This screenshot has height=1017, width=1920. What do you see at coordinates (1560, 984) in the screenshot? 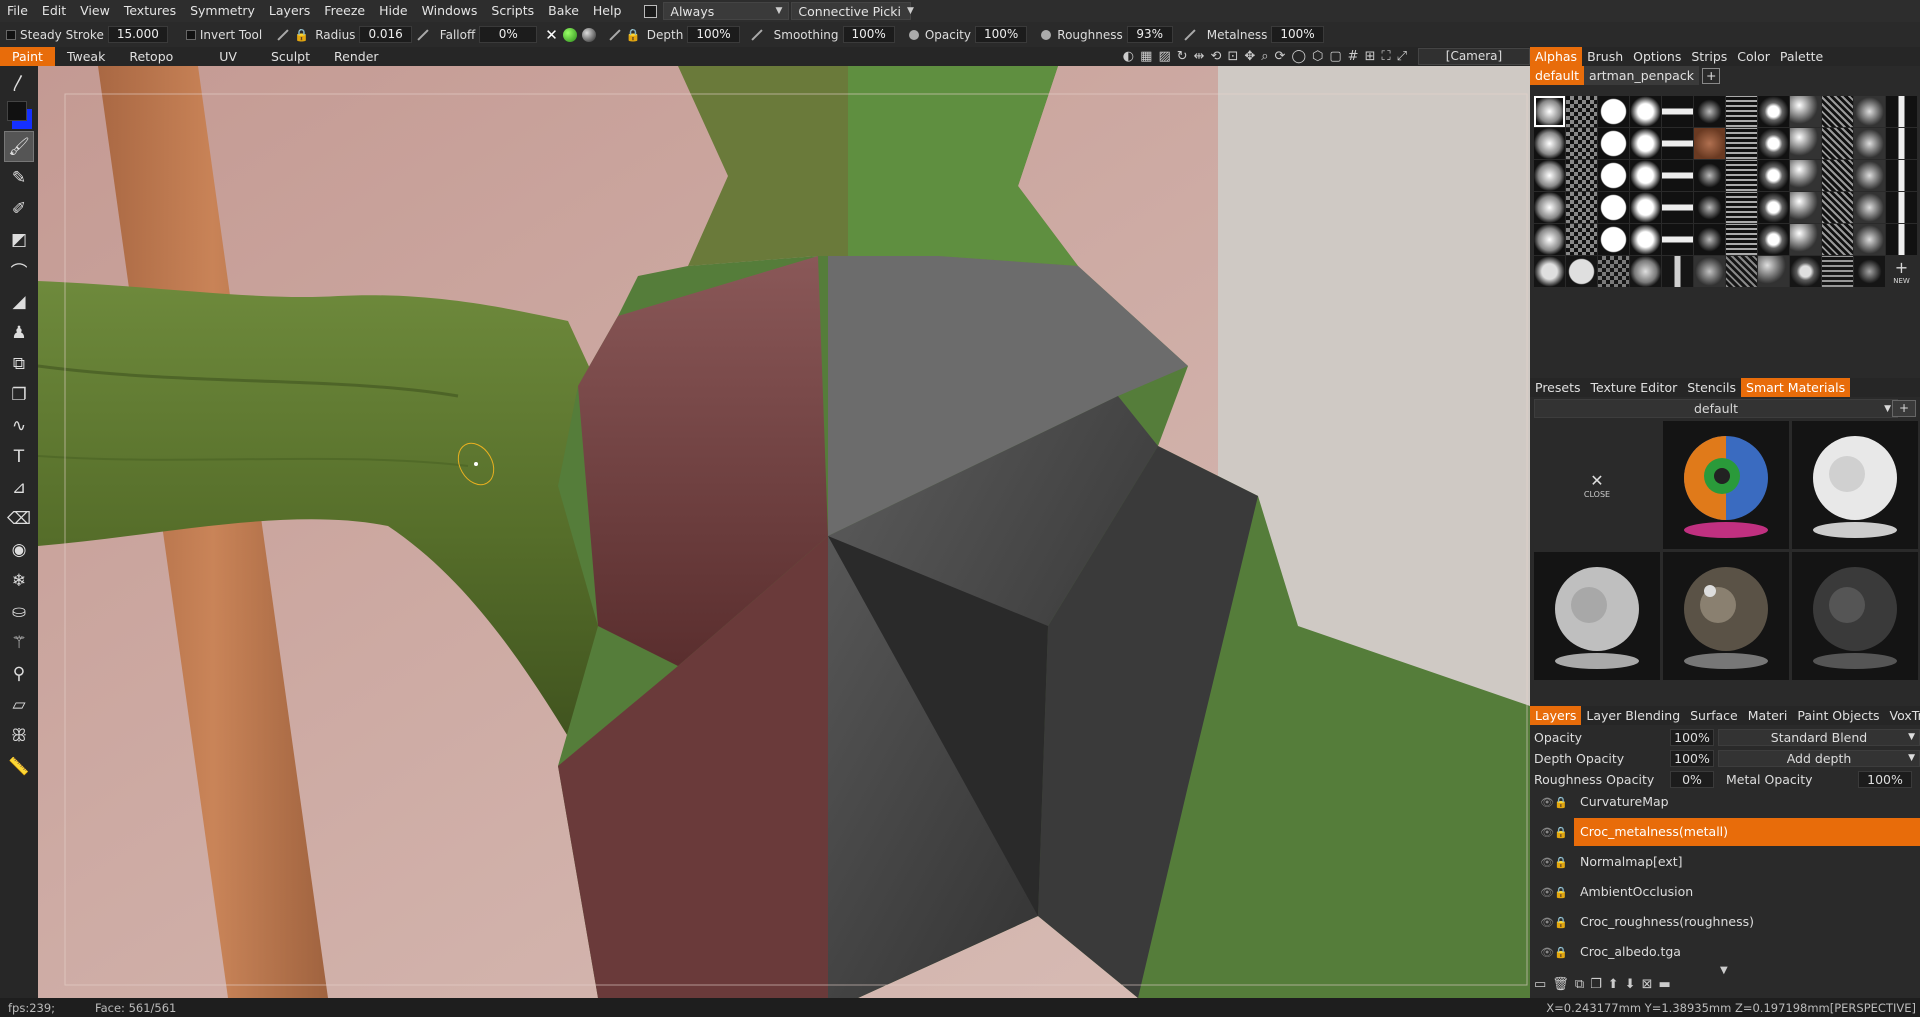
I see `delete-layer-icon: 🗑` at bounding box center [1560, 984].